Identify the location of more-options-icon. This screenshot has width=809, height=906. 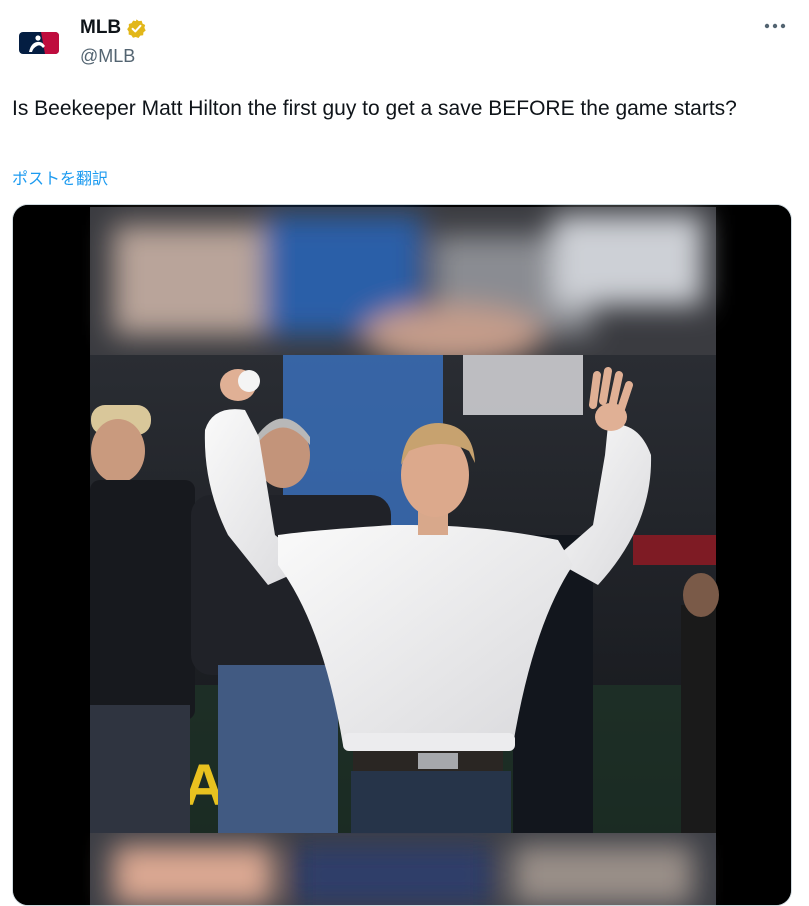
(775, 26).